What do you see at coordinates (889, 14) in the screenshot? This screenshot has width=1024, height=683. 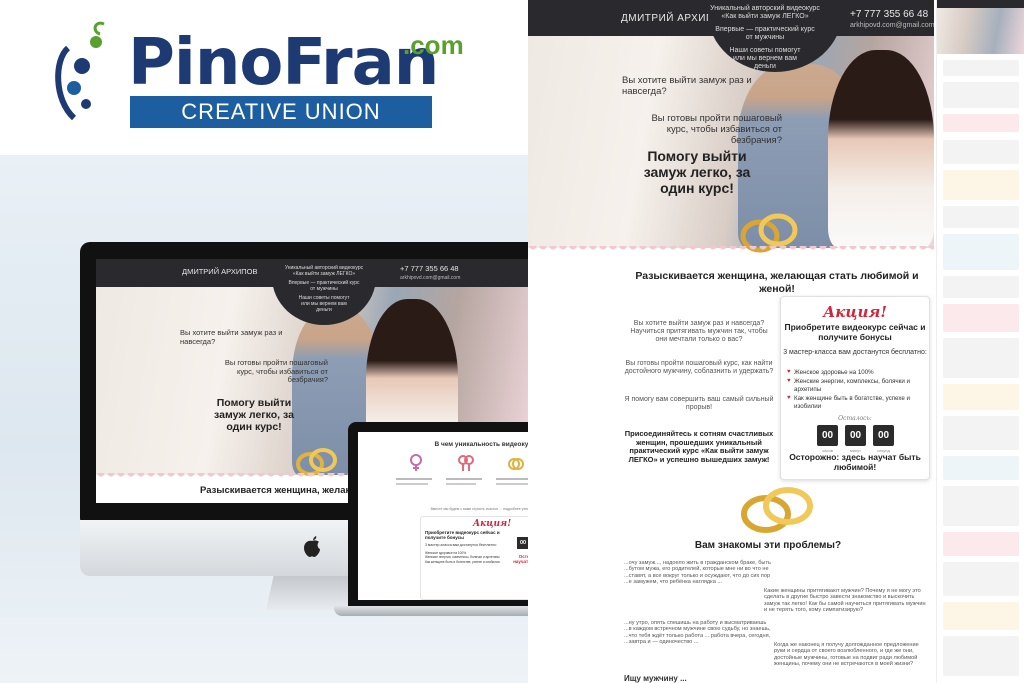 I see `site-phone: +7 777 355 66 48` at bounding box center [889, 14].